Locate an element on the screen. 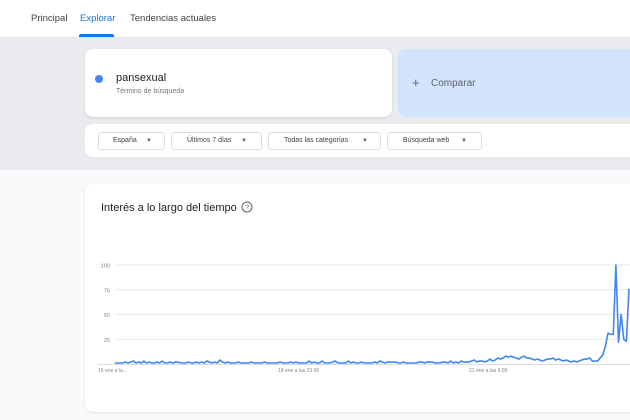  x-tick-label: 18 ene a las 23:00 is located at coordinates (298, 371).